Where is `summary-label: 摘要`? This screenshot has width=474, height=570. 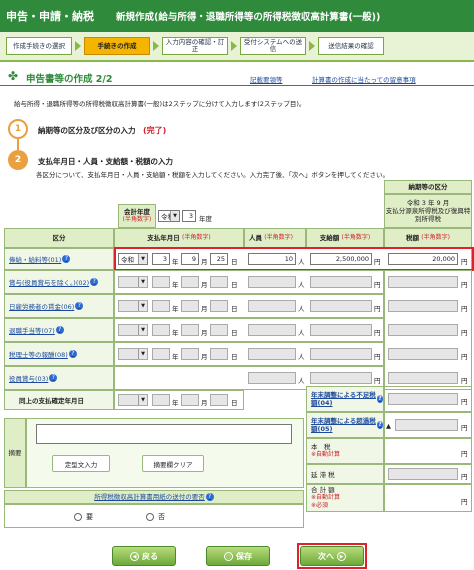
summary-label: 摘要 is located at coordinates (15, 453).